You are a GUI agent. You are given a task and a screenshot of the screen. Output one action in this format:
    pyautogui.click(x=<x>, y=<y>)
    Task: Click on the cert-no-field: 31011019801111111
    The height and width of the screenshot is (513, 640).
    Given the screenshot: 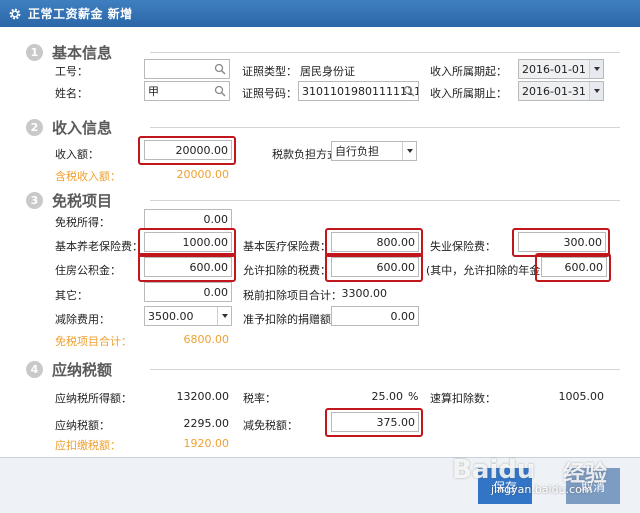 What is the action you would take?
    pyautogui.click(x=358, y=91)
    